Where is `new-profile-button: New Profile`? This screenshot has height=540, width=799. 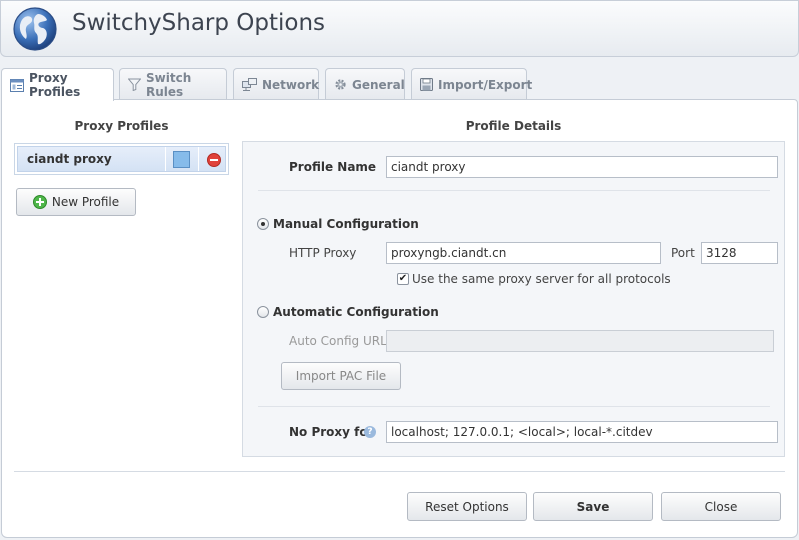
new-profile-button: New Profile is located at coordinates (76, 202).